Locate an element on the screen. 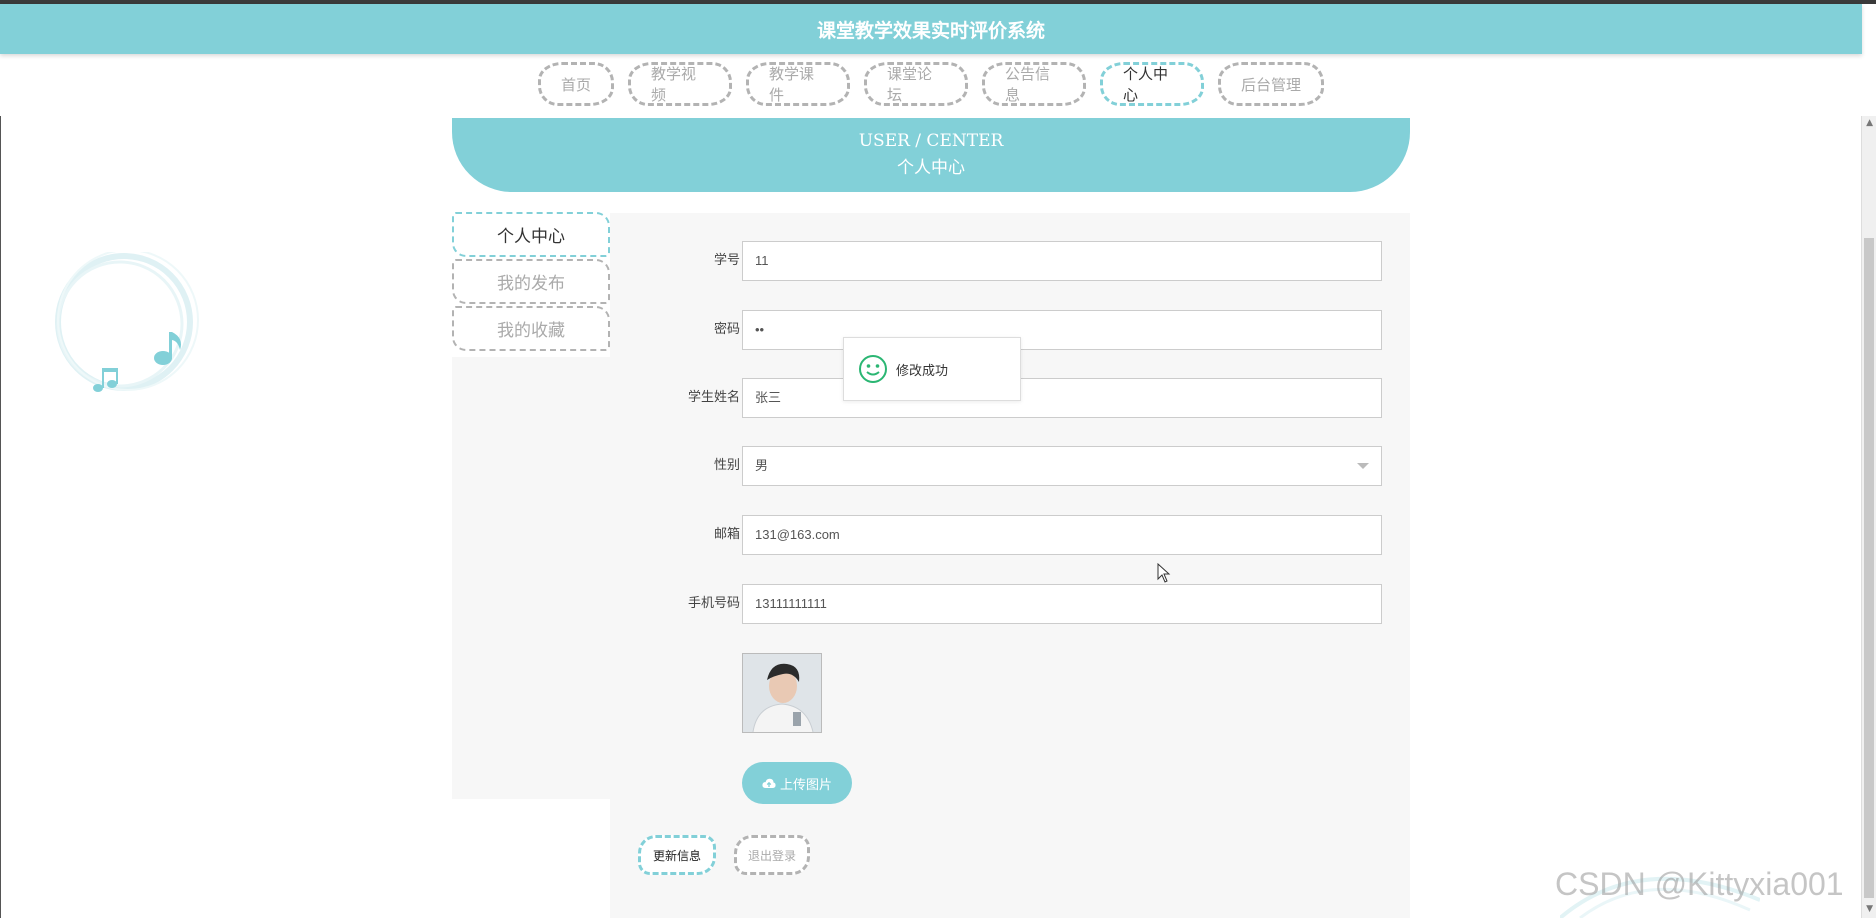  upload-image-button: 上传图片 is located at coordinates (797, 783).